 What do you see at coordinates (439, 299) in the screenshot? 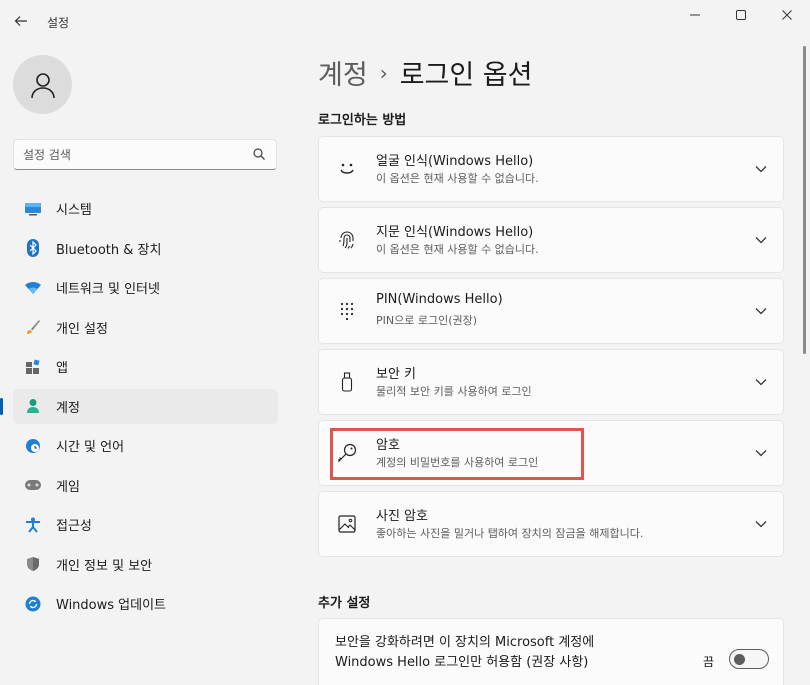
I see `option-title: PIN(Windows Hello)` at bounding box center [439, 299].